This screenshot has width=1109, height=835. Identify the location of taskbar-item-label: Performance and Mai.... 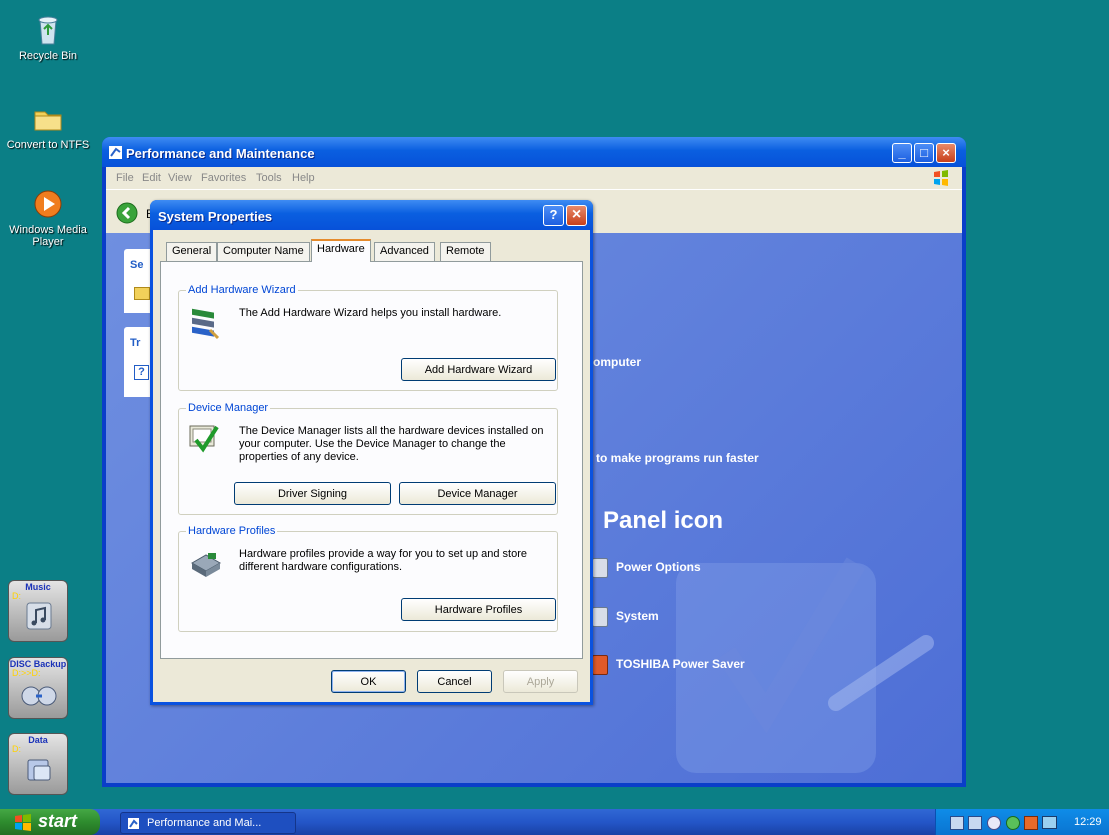
(204, 823).